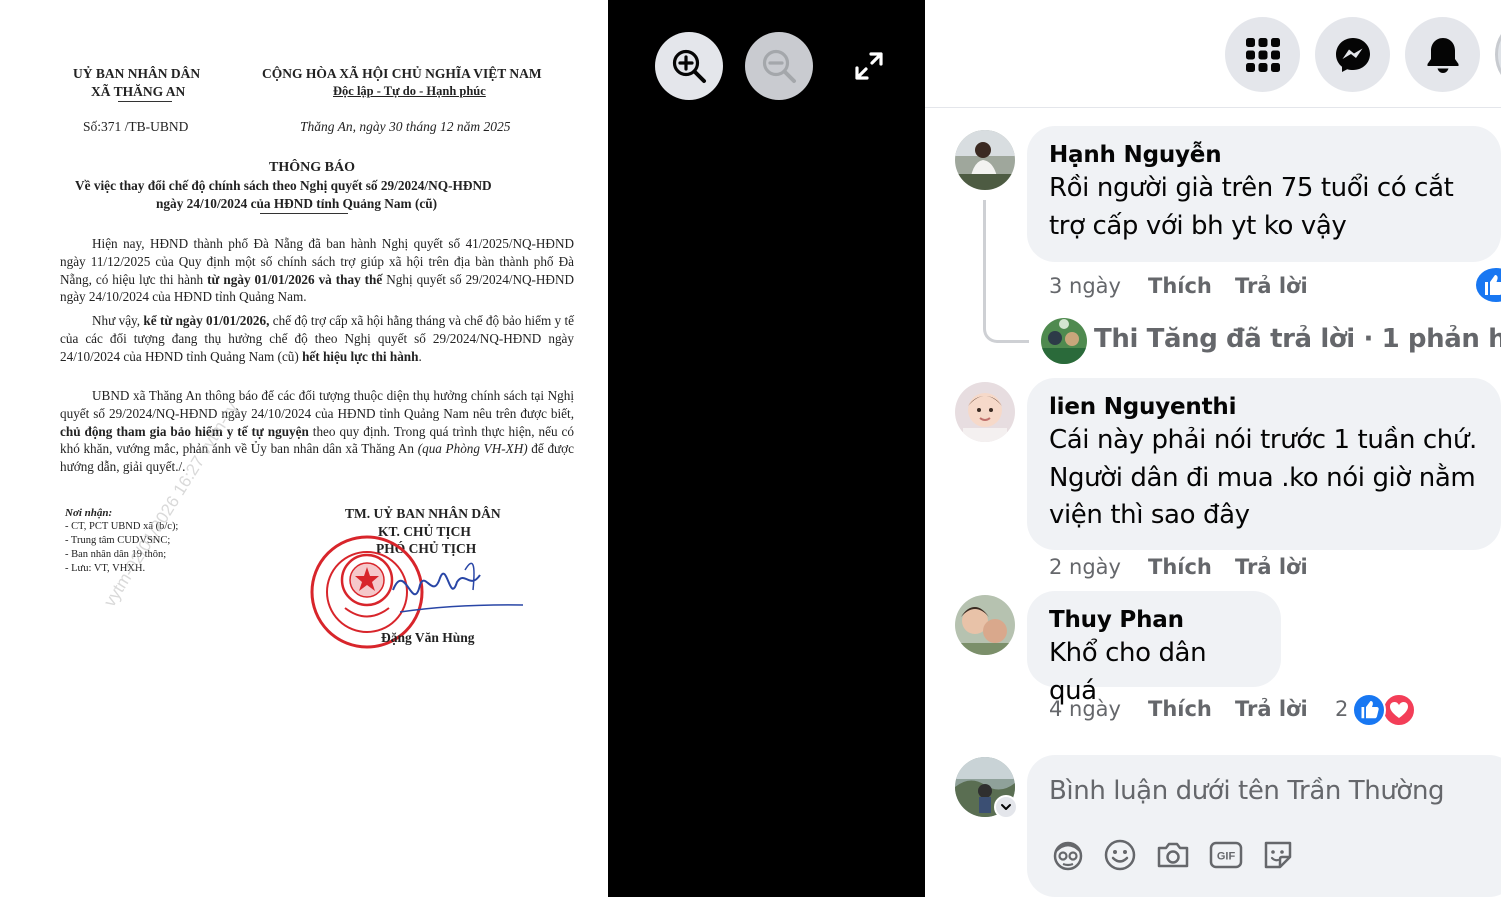 The width and height of the screenshot is (1501, 897). I want to click on doc-sign-line1: TM. UỶ BAN NHÂN DÂN, so click(423, 513).